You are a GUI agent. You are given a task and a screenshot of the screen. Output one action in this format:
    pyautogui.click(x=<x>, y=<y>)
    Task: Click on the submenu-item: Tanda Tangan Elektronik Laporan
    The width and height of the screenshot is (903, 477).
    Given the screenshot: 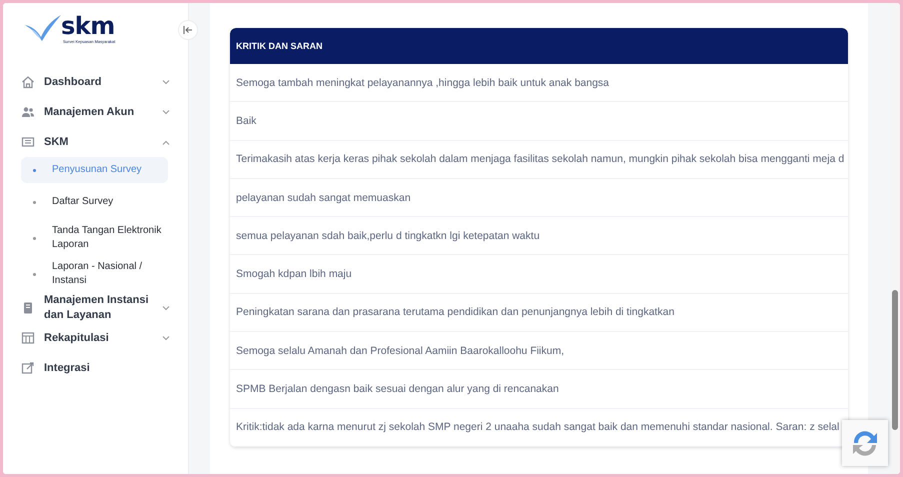 What is the action you would take?
    pyautogui.click(x=94, y=238)
    